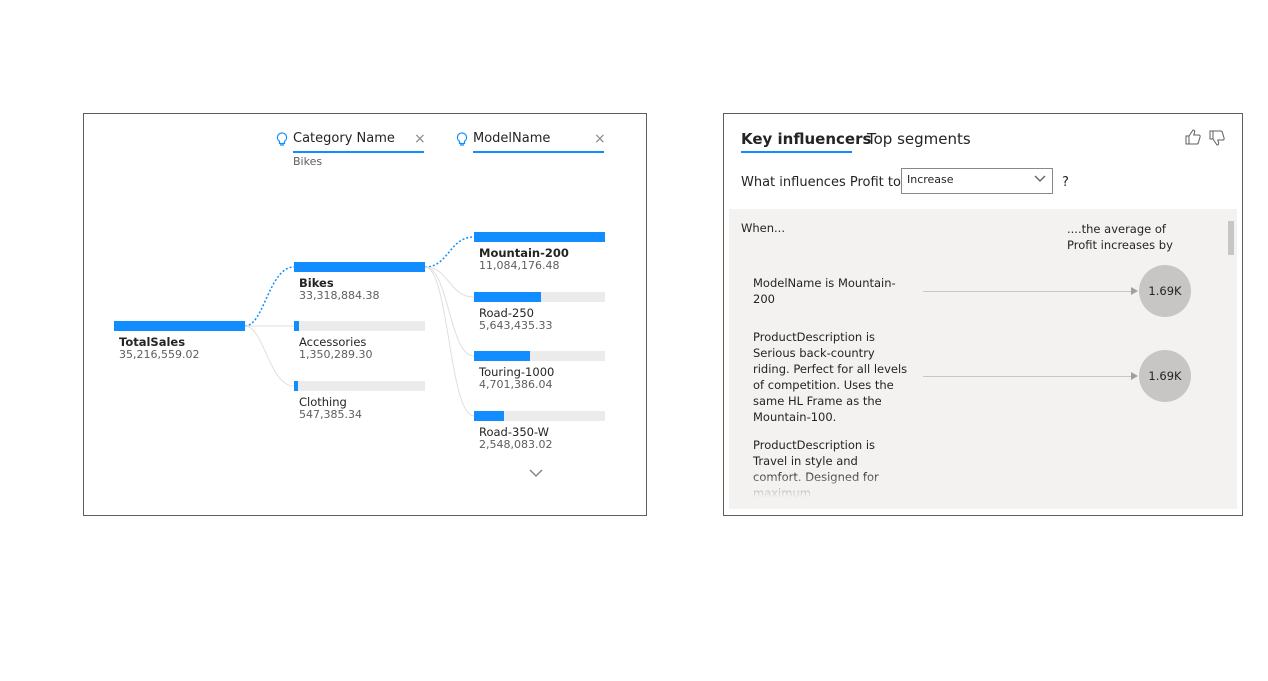 This screenshot has width=1268, height=681. I want to click on tab-key-influencers: Key influencers, so click(806, 139).